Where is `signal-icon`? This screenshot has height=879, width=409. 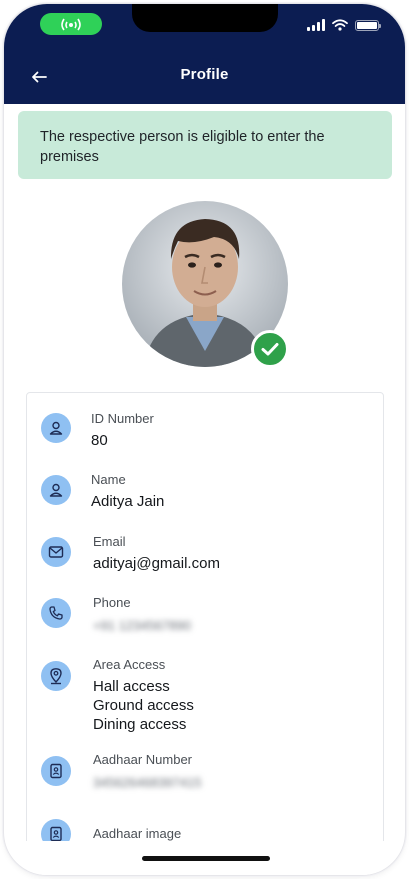 signal-icon is located at coordinates (316, 25).